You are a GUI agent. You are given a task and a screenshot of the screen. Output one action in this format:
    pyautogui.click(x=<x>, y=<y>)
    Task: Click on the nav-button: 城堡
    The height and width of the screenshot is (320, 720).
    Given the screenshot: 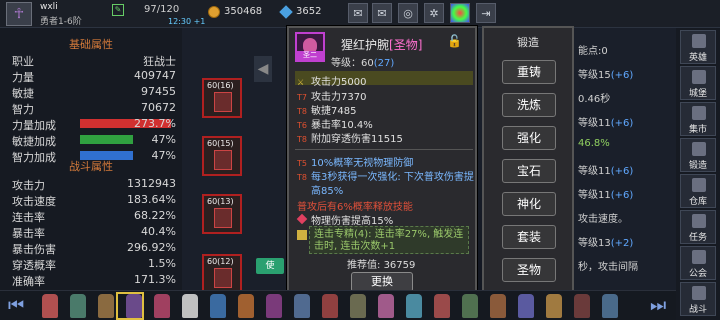 What is the action you would take?
    pyautogui.click(x=698, y=83)
    